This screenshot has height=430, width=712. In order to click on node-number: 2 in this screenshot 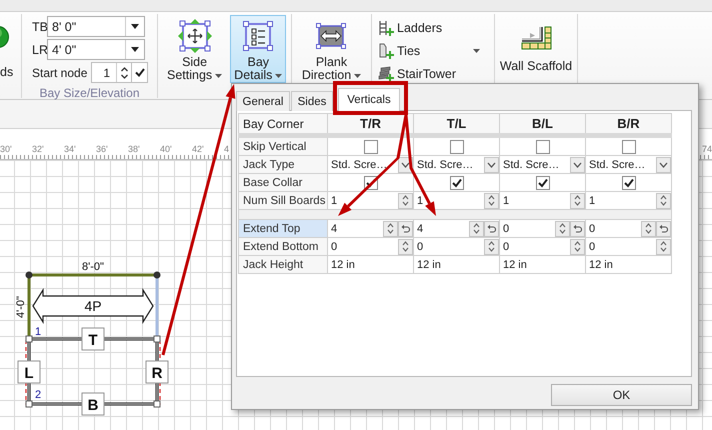, I will do `click(38, 395)`.